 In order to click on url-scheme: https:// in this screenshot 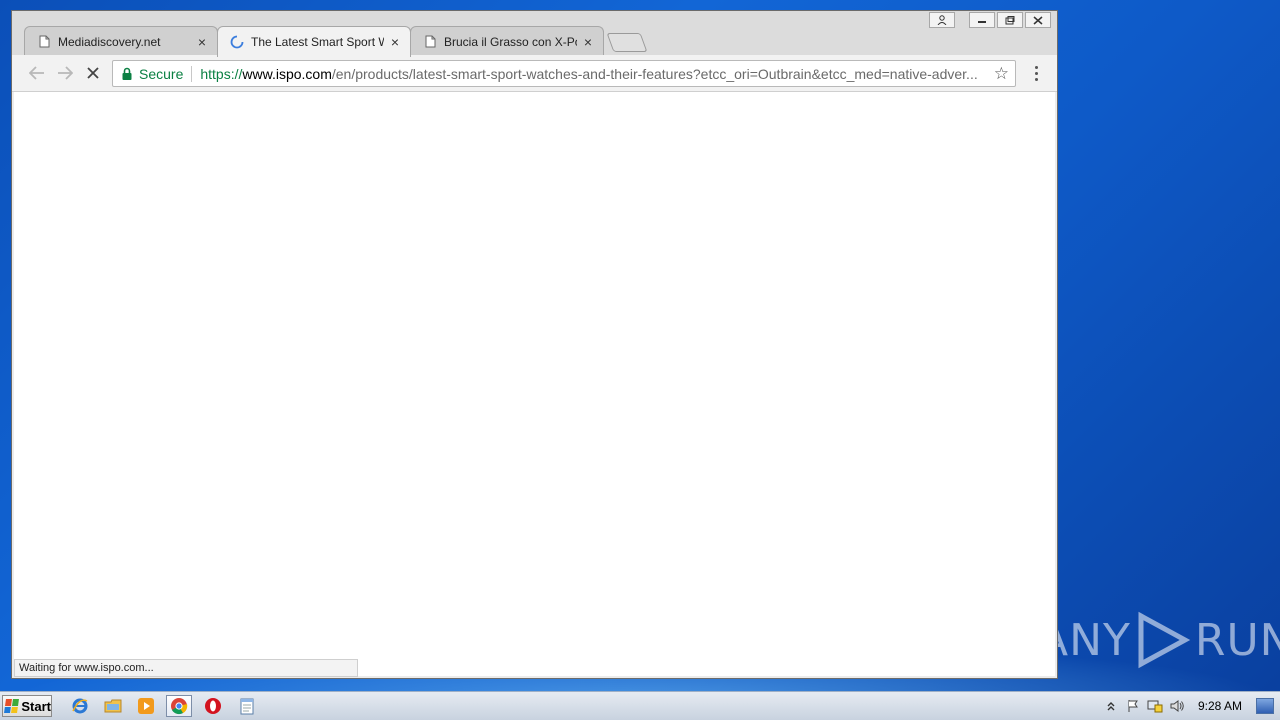, I will do `click(221, 73)`.